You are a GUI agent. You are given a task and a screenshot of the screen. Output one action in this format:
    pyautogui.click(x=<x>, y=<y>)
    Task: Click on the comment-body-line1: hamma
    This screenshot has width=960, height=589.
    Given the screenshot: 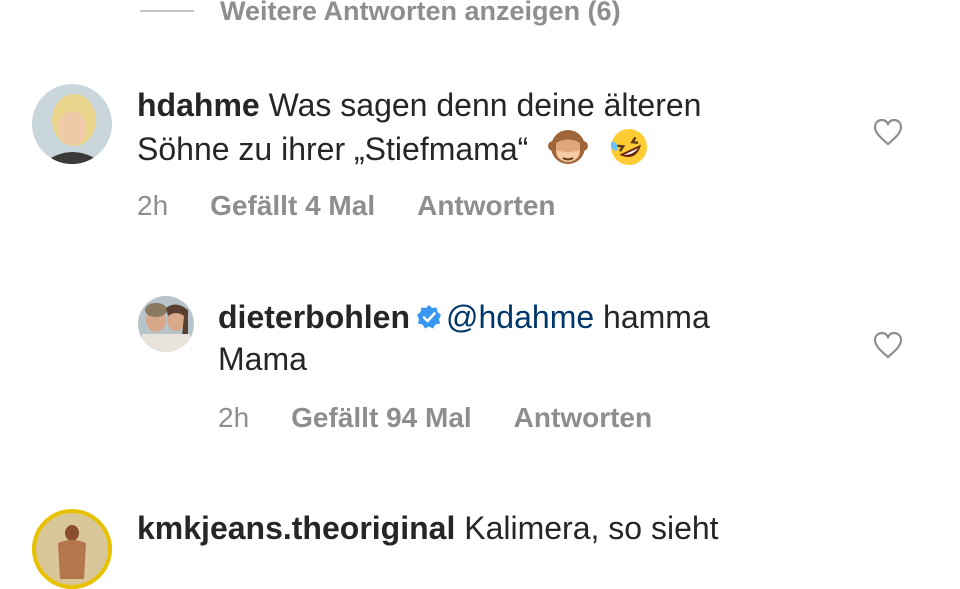 What is the action you would take?
    pyautogui.click(x=652, y=317)
    